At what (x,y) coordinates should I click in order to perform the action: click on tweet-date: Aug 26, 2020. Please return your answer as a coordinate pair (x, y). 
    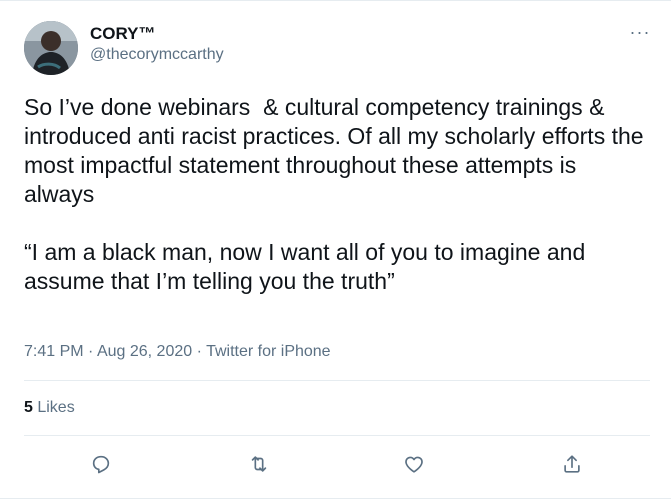
    Looking at the image, I should click on (144, 351).